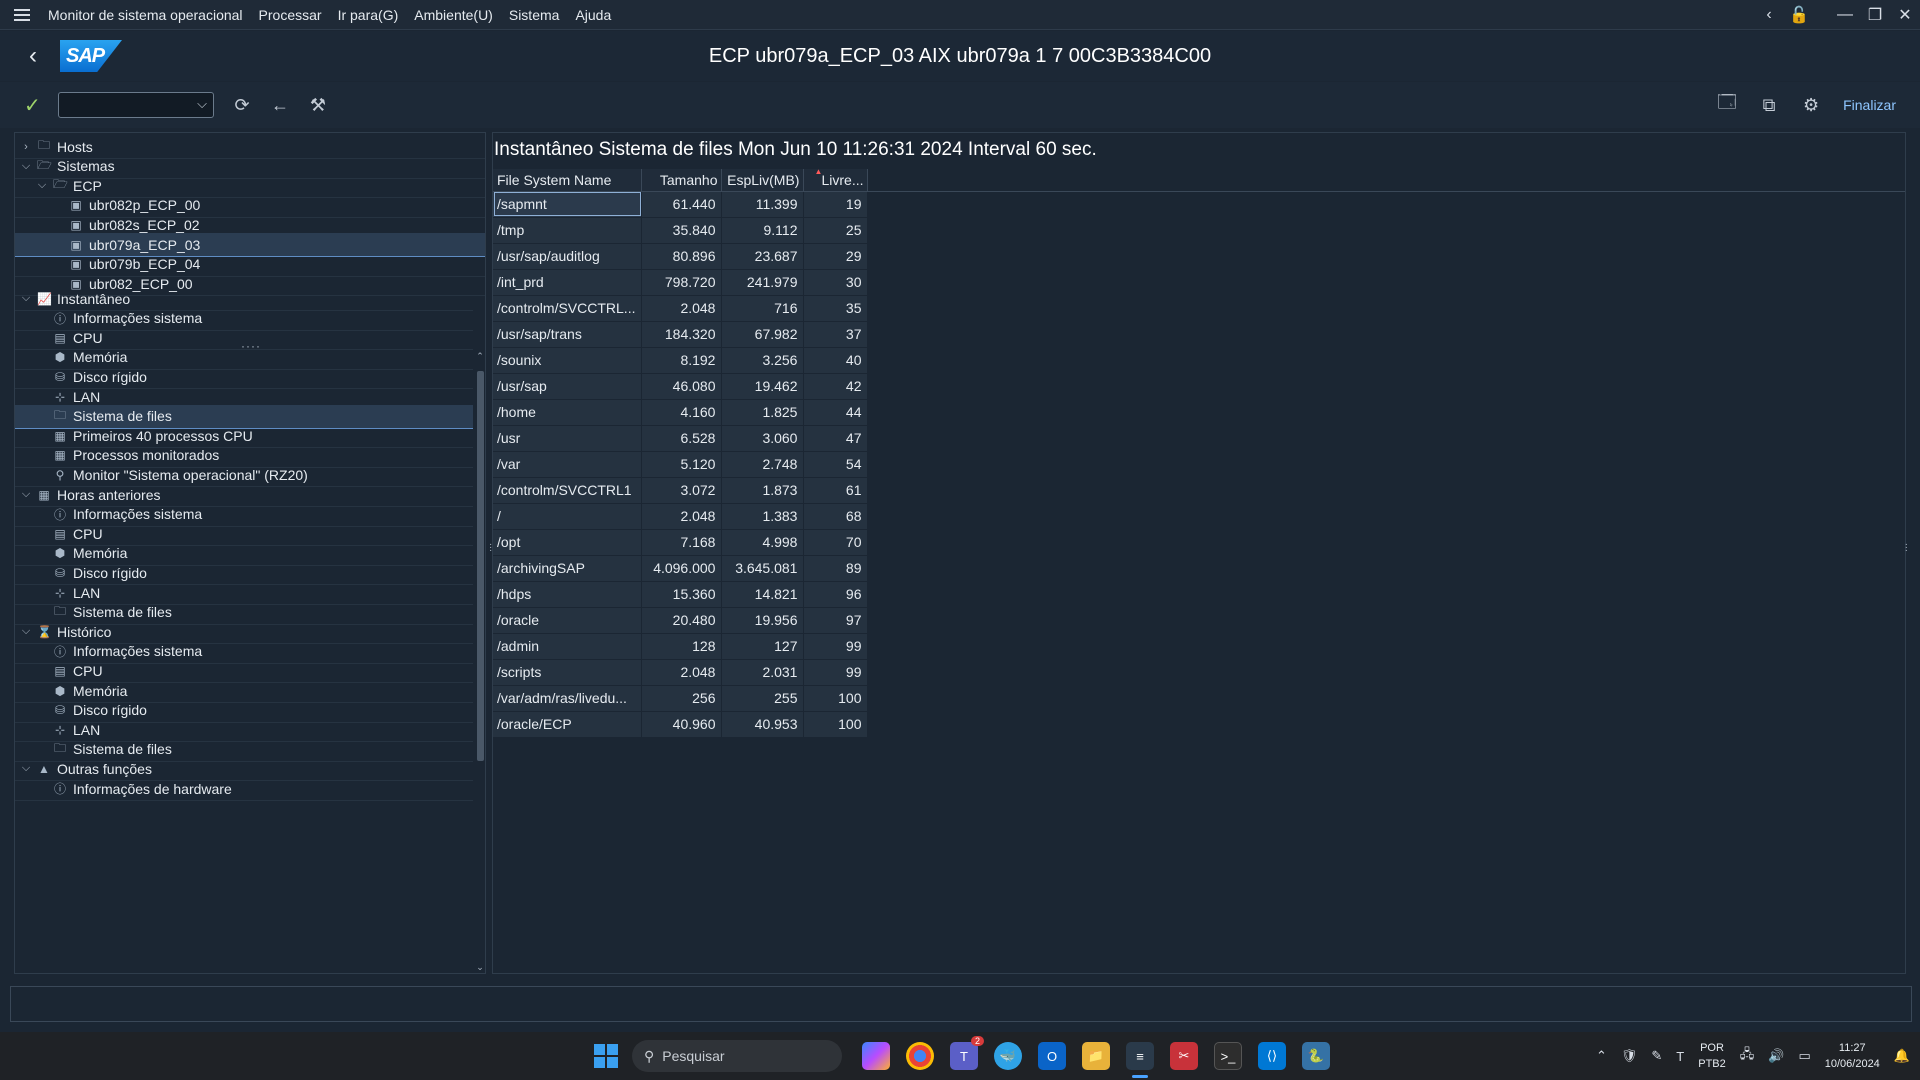  What do you see at coordinates (318, 105) in the screenshot?
I see `tools-icon: ⚒` at bounding box center [318, 105].